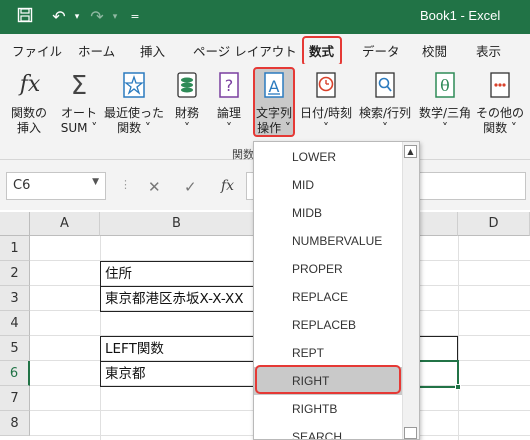 Image resolution: width=530 pixels, height=440 pixels. Describe the element at coordinates (329, 297) in the screenshot. I see `function-item-replace: REPLACE` at that location.